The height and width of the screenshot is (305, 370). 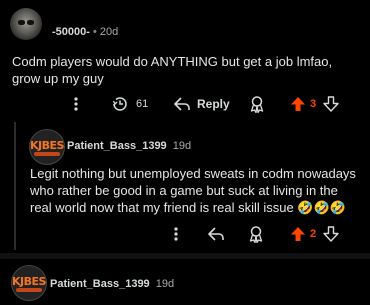 What do you see at coordinates (26, 24) in the screenshot?
I see `user-avatar` at bounding box center [26, 24].